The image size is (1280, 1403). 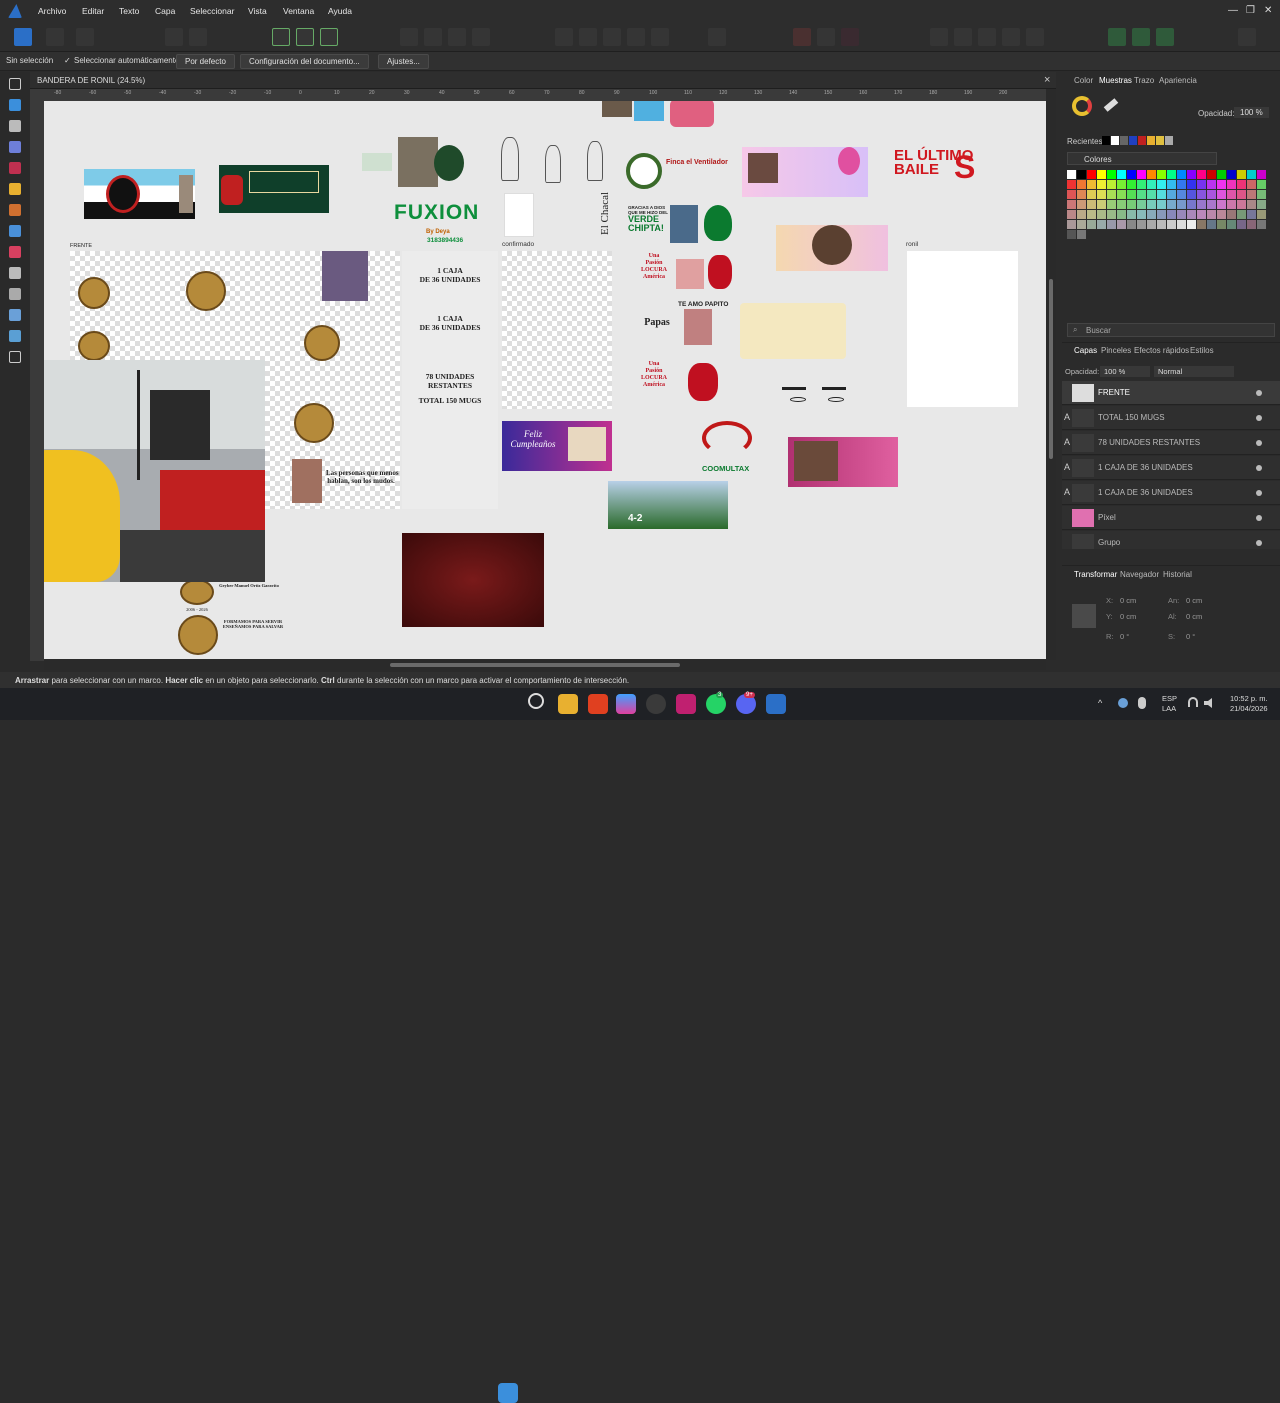 I want to click on document-icon, so click(x=174, y=37).